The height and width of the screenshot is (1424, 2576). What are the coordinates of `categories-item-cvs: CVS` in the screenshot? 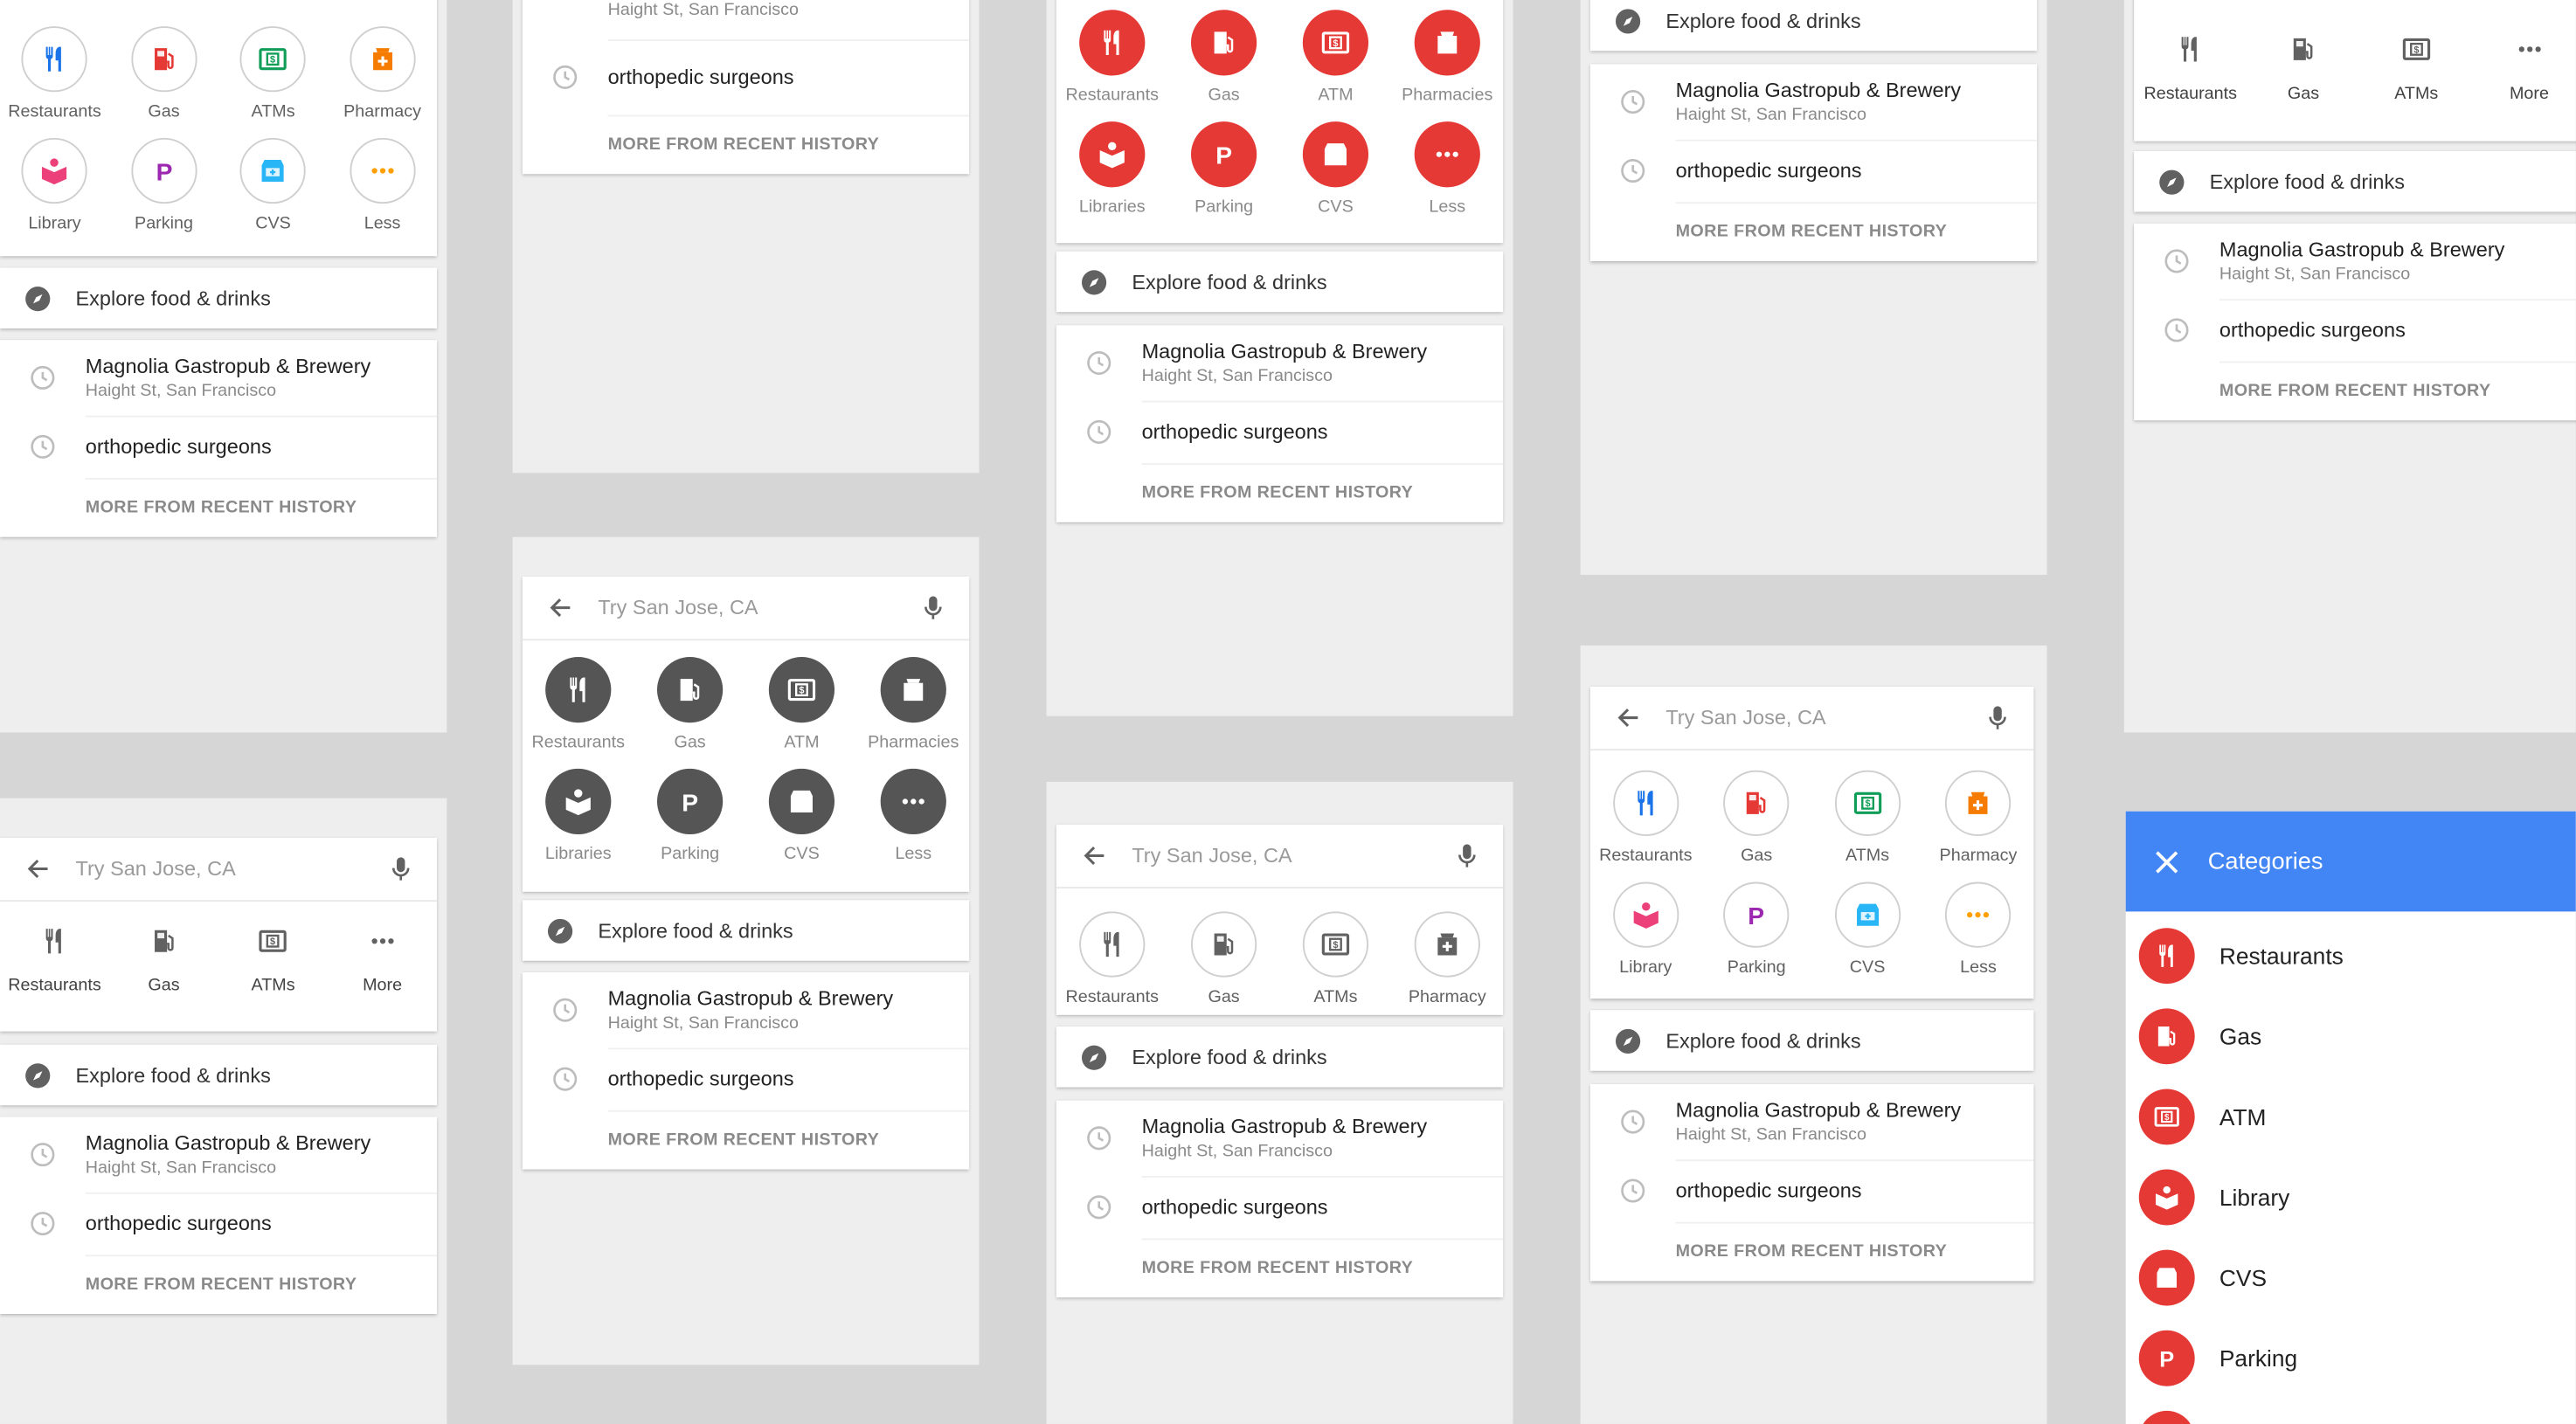 It's located at (2351, 1277).